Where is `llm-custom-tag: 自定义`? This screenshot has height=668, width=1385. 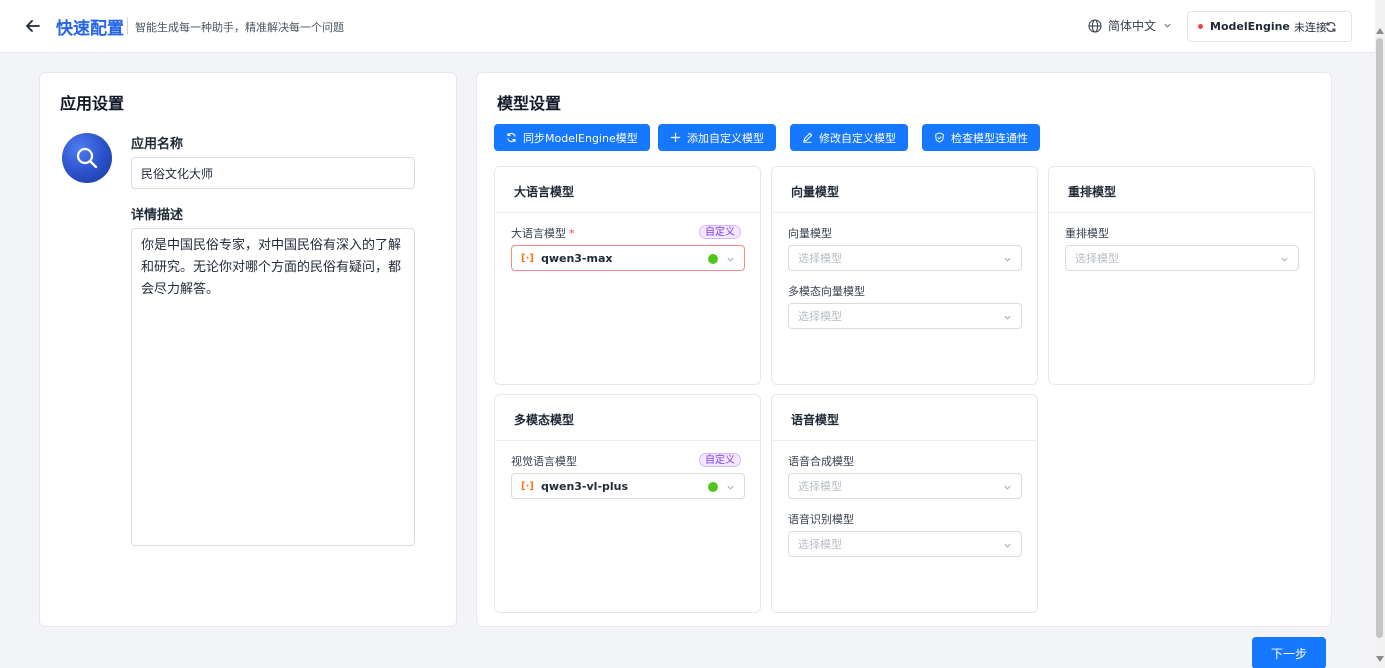 llm-custom-tag: 自定义 is located at coordinates (720, 232).